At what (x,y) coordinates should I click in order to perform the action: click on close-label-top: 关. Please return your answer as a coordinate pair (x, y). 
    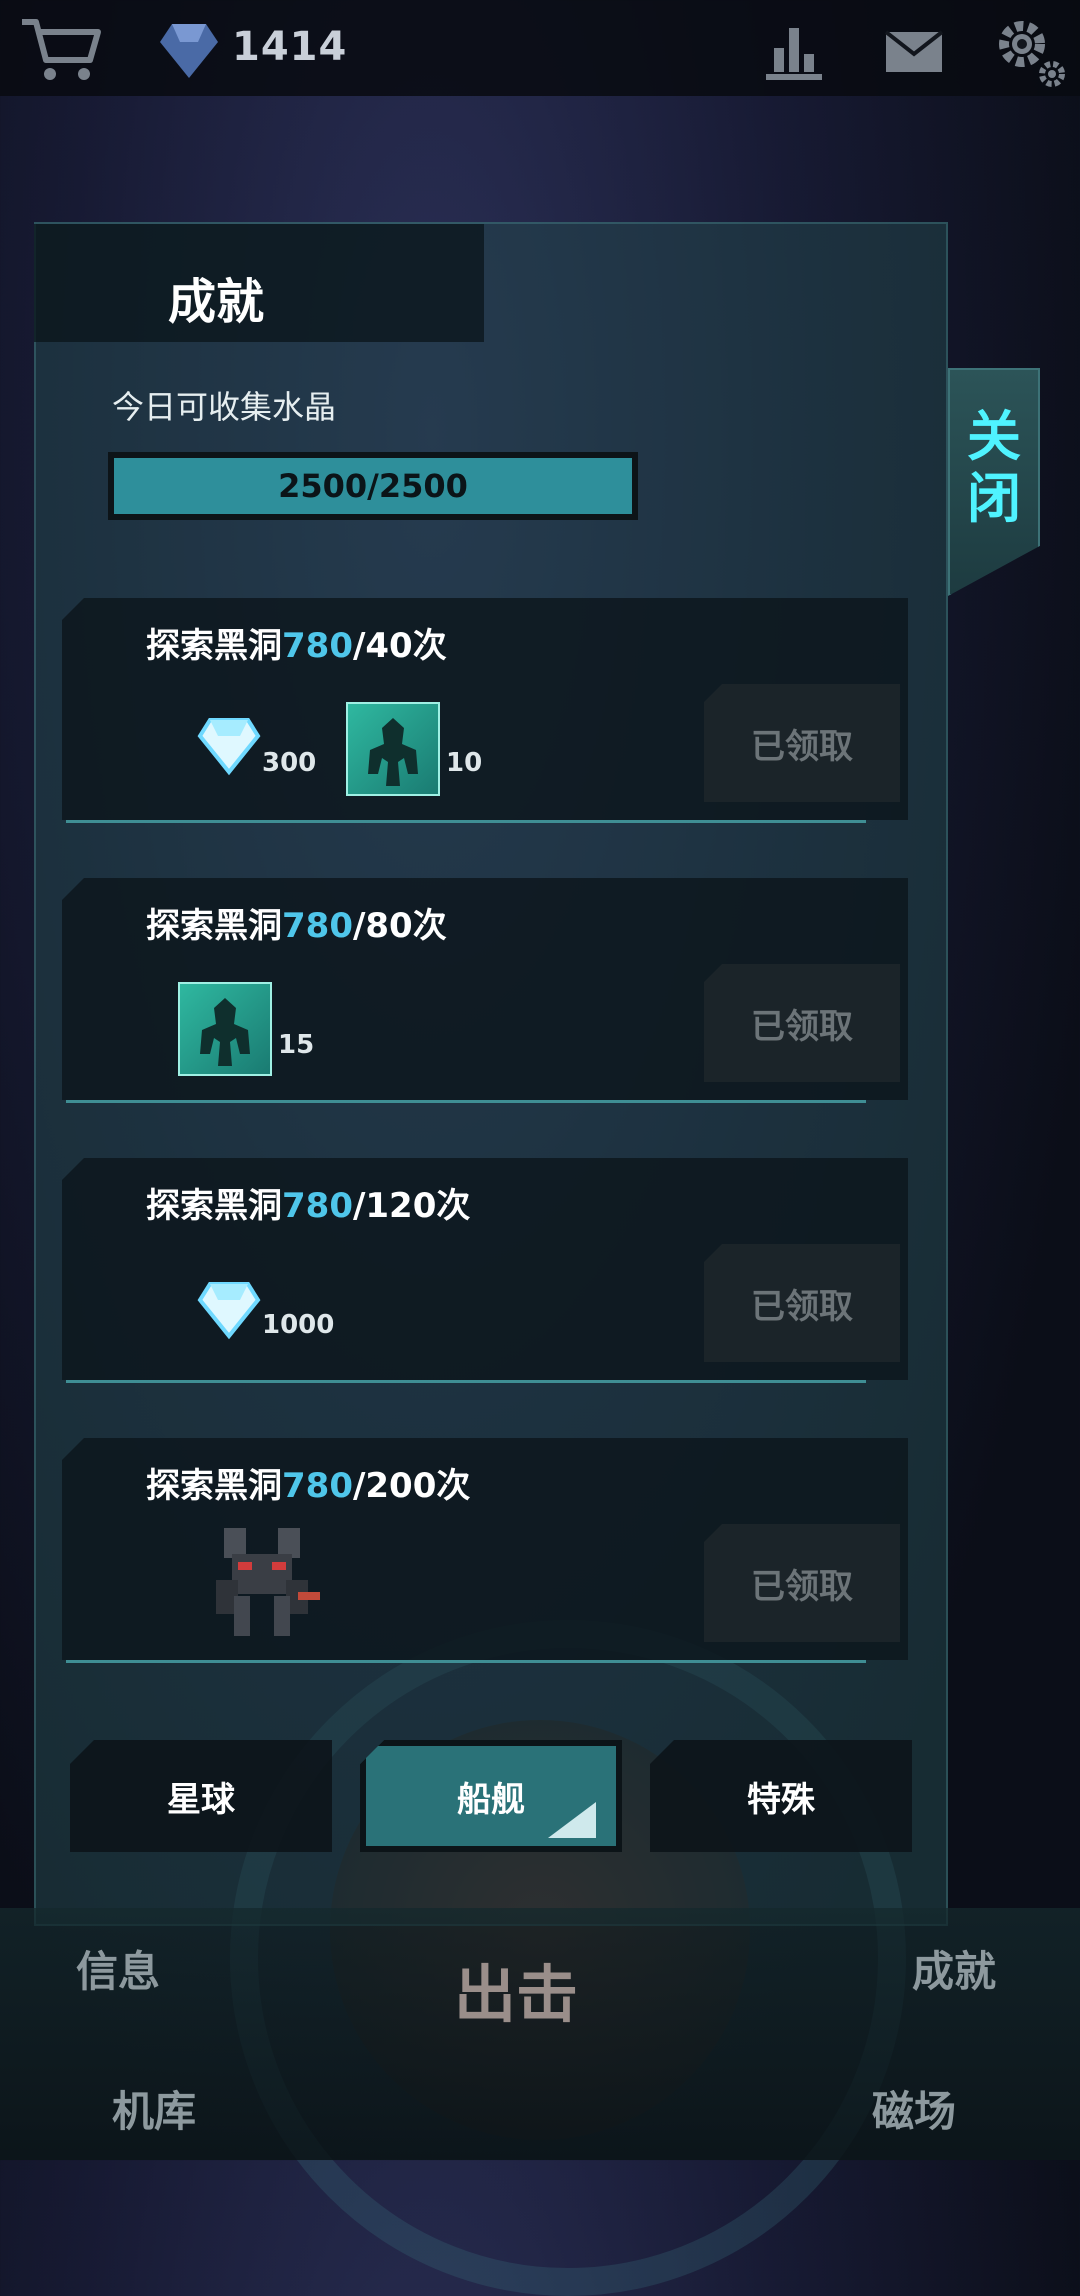
    Looking at the image, I should click on (994, 436).